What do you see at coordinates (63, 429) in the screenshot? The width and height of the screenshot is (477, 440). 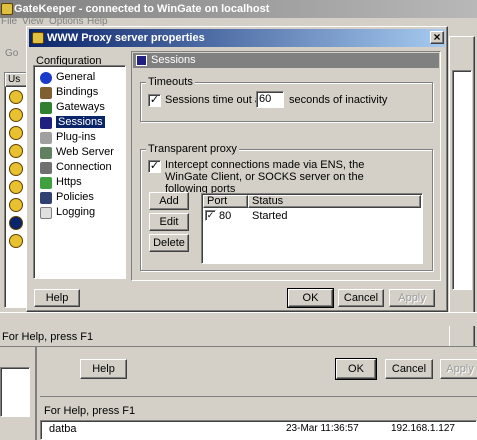 I see `activity-fragment: datba` at bounding box center [63, 429].